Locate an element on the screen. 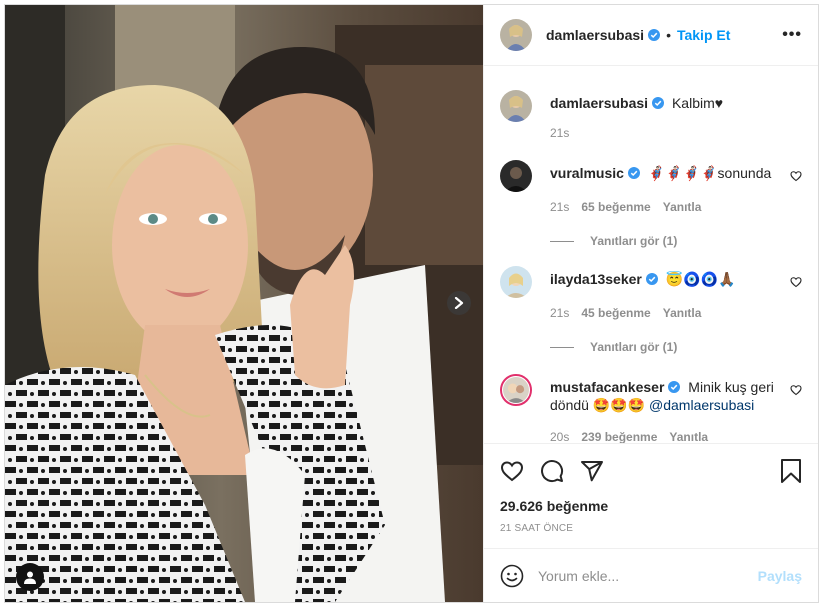 This screenshot has width=822, height=605. post-comment-button: Paylaş is located at coordinates (780, 576).